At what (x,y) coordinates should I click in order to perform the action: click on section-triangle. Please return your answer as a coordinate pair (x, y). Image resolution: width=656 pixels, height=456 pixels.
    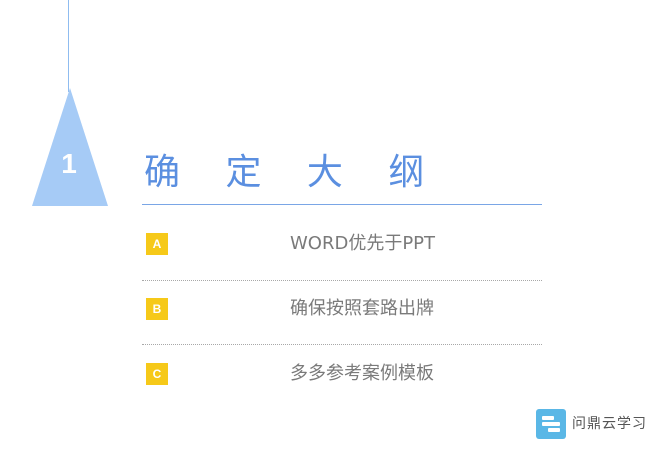
    Looking at the image, I should click on (70, 147).